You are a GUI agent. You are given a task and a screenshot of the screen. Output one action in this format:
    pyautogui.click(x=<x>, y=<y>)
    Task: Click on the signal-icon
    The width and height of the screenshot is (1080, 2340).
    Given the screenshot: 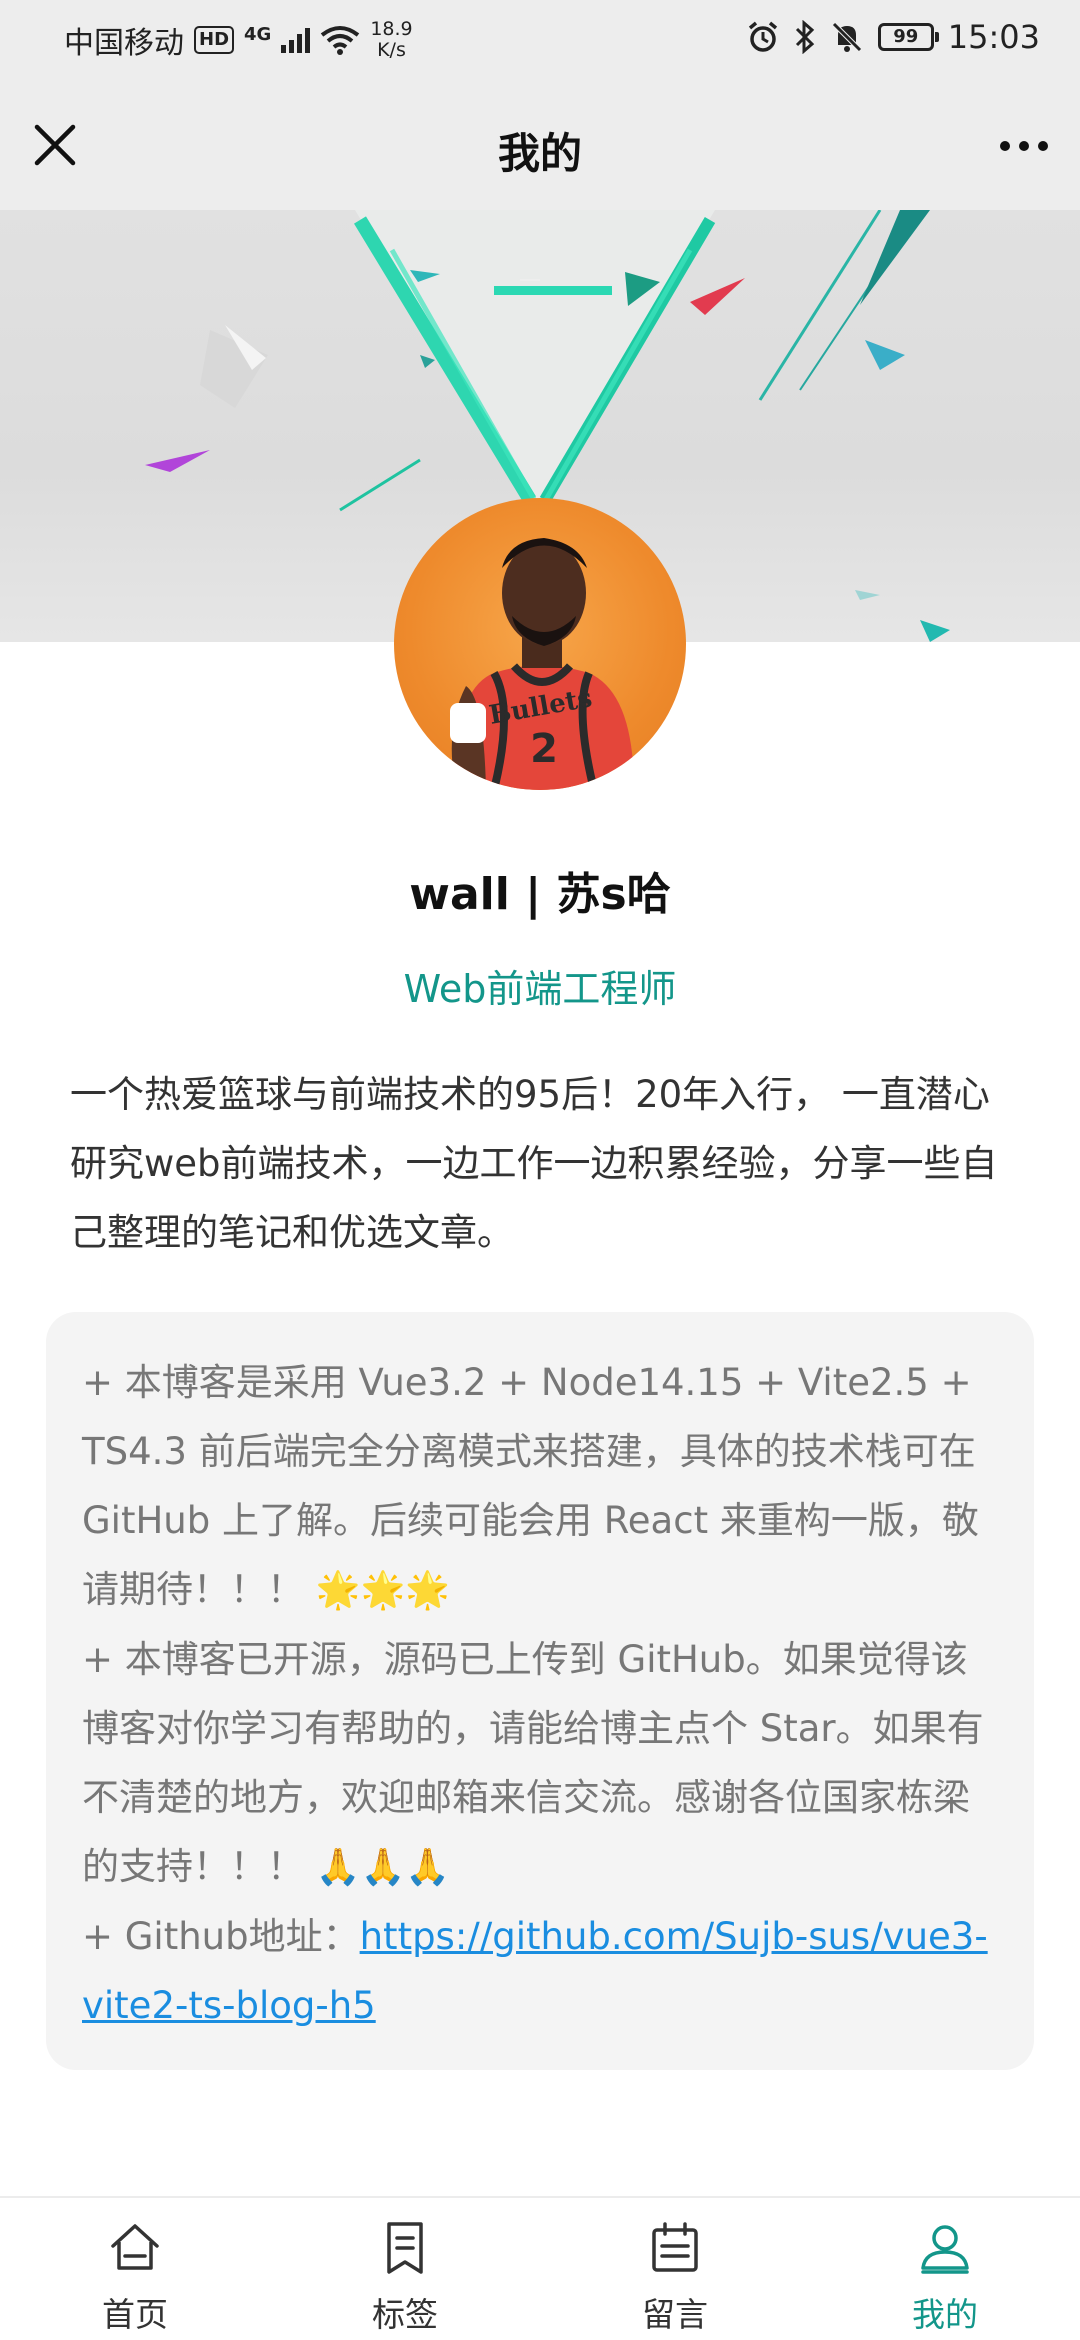 What is the action you would take?
    pyautogui.click(x=296, y=40)
    